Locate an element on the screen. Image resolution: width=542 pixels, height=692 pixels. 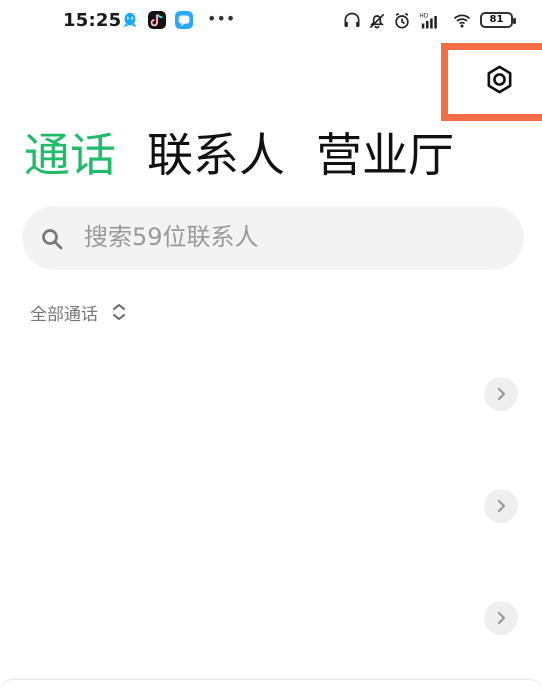
settings-button is located at coordinates (499, 79).